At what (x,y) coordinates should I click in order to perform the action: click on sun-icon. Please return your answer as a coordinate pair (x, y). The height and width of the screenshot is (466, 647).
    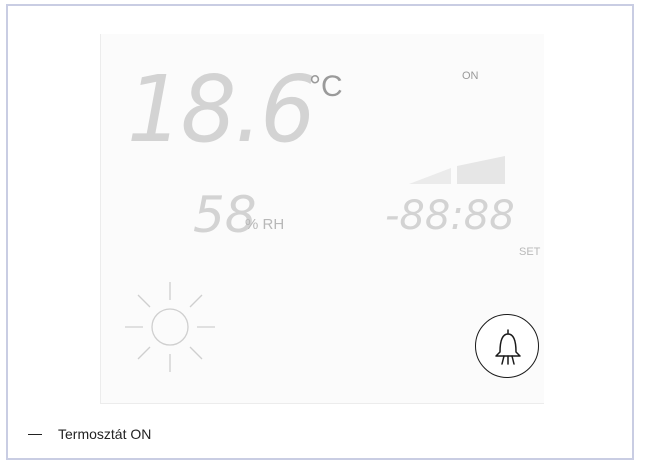
    Looking at the image, I should click on (170, 327).